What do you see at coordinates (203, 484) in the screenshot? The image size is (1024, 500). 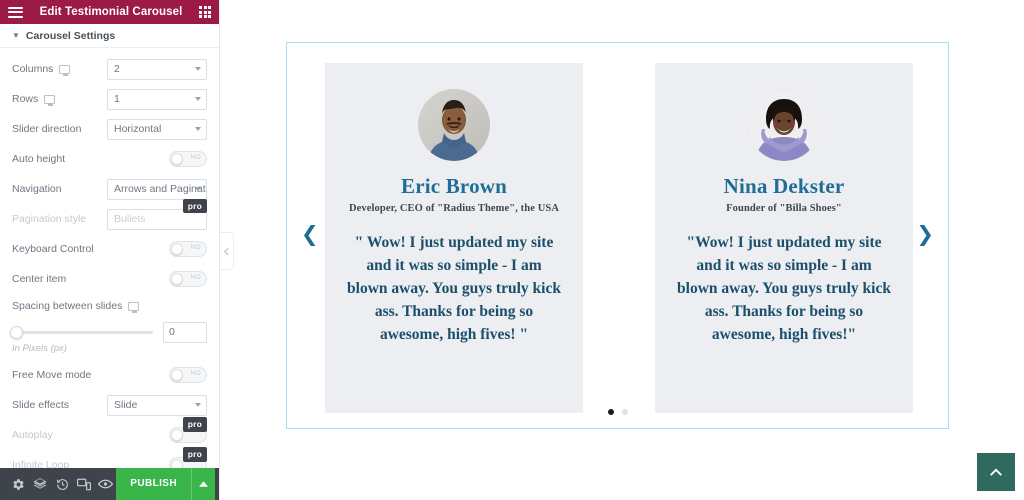 I see `publish-options-chevron-up-icon` at bounding box center [203, 484].